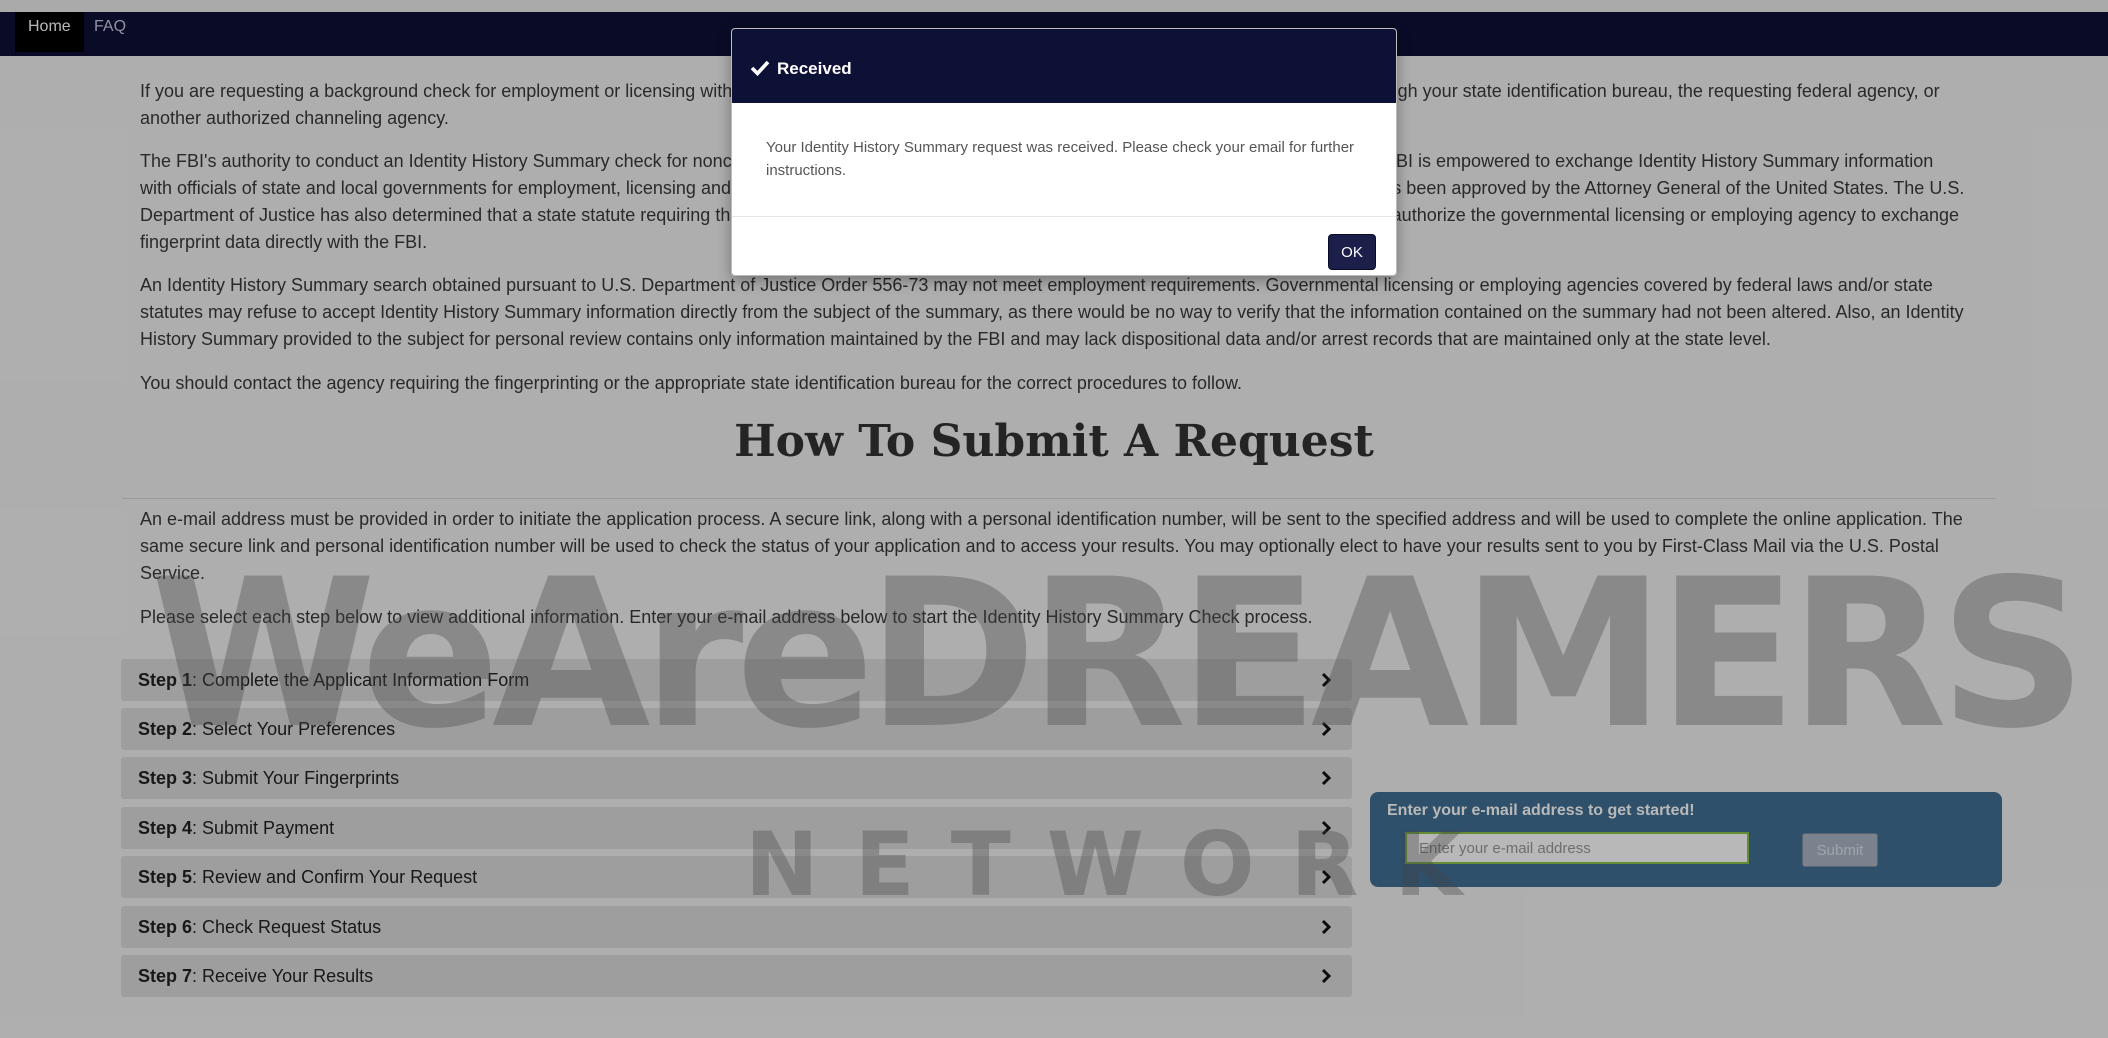  I want to click on check-icon, so click(760, 68).